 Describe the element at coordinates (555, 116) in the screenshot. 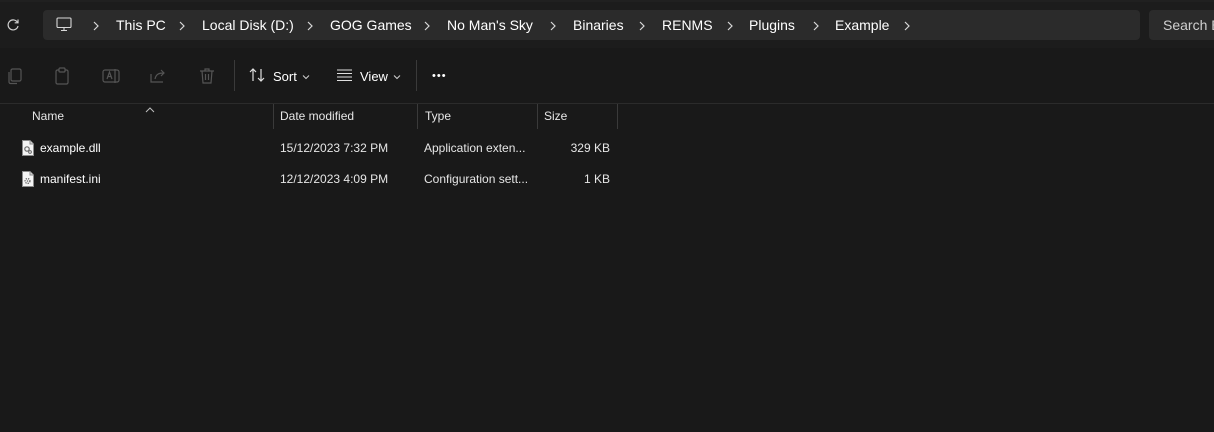

I see `column-header-size: Size` at that location.